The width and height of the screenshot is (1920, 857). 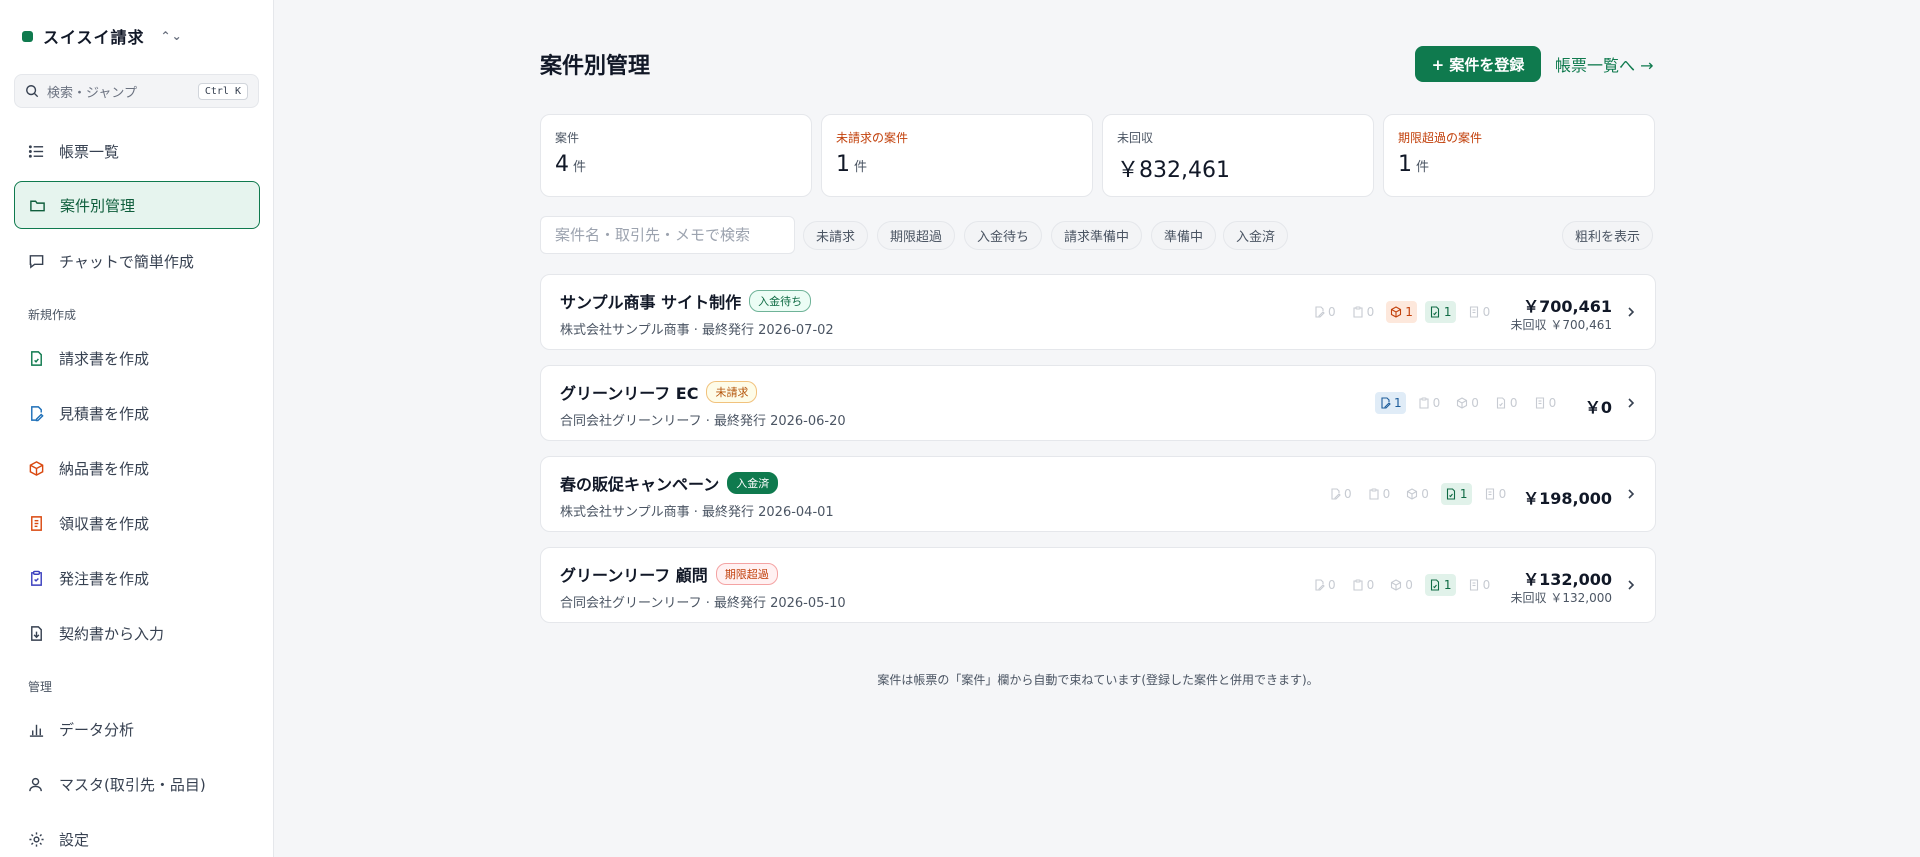 What do you see at coordinates (1440, 138) in the screenshot?
I see `stat-label: 期限超過の案件` at bounding box center [1440, 138].